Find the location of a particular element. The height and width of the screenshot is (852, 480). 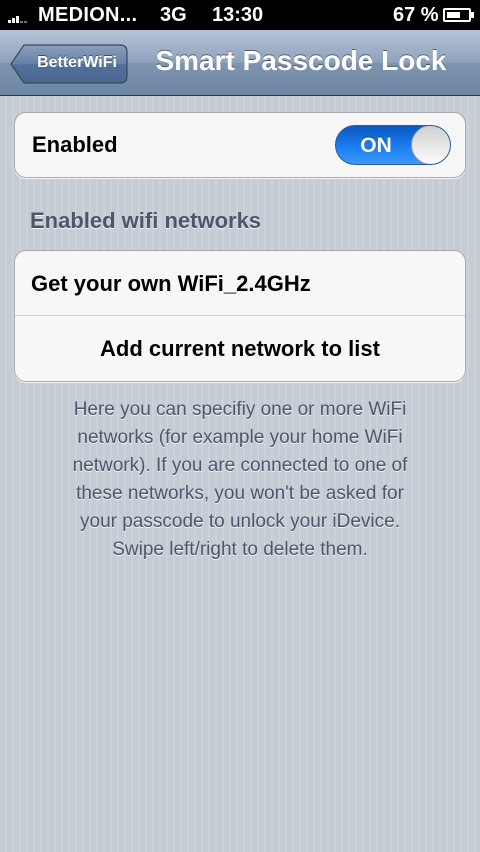

enabled-cell: Enabled ON is located at coordinates (240, 145).